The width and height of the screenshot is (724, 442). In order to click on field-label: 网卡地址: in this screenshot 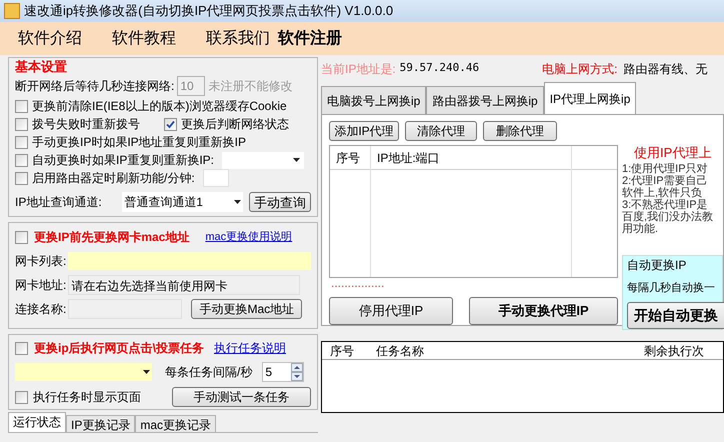, I will do `click(40, 285)`.